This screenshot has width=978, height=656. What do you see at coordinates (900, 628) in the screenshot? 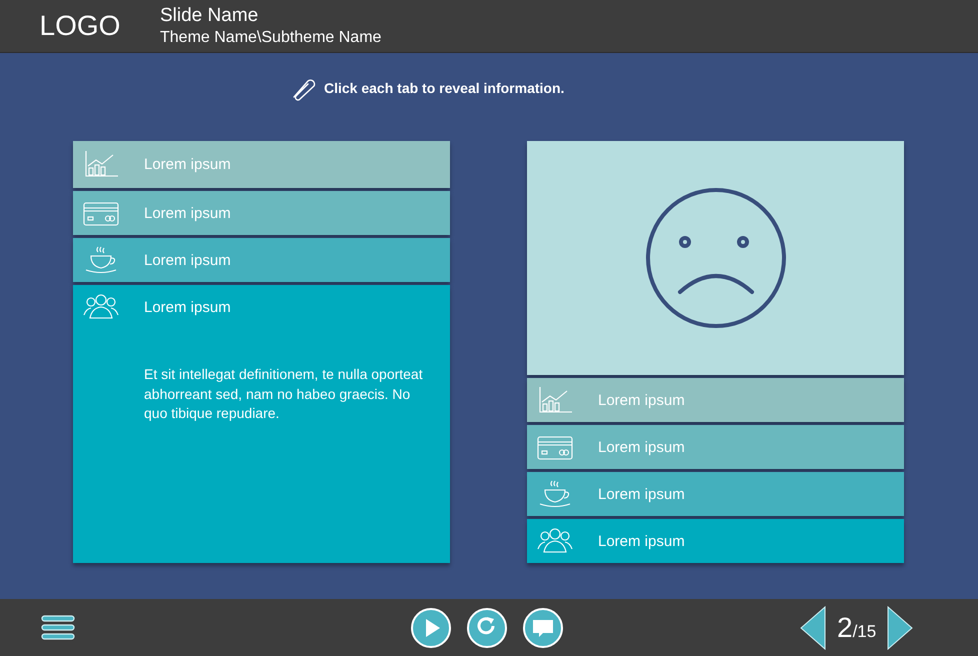
I see `next-button` at bounding box center [900, 628].